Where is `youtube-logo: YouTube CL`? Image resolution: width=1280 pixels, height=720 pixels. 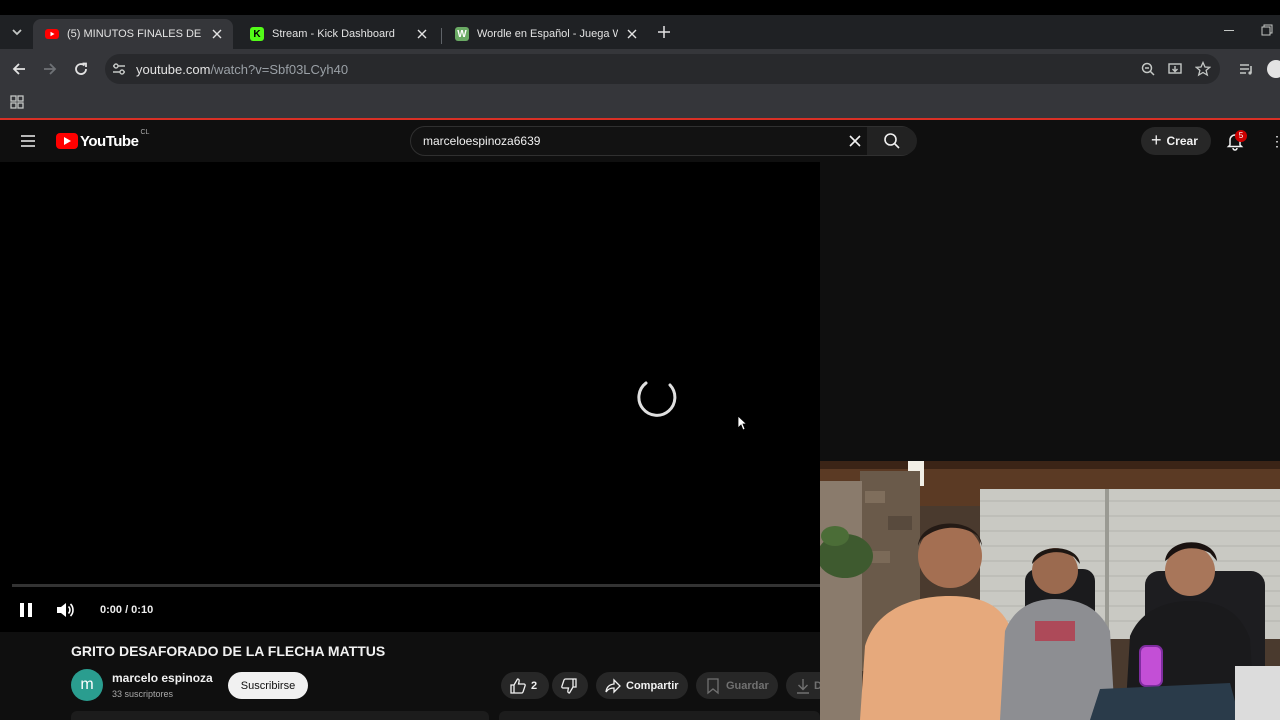
youtube-logo: YouTube CL is located at coordinates (103, 140).